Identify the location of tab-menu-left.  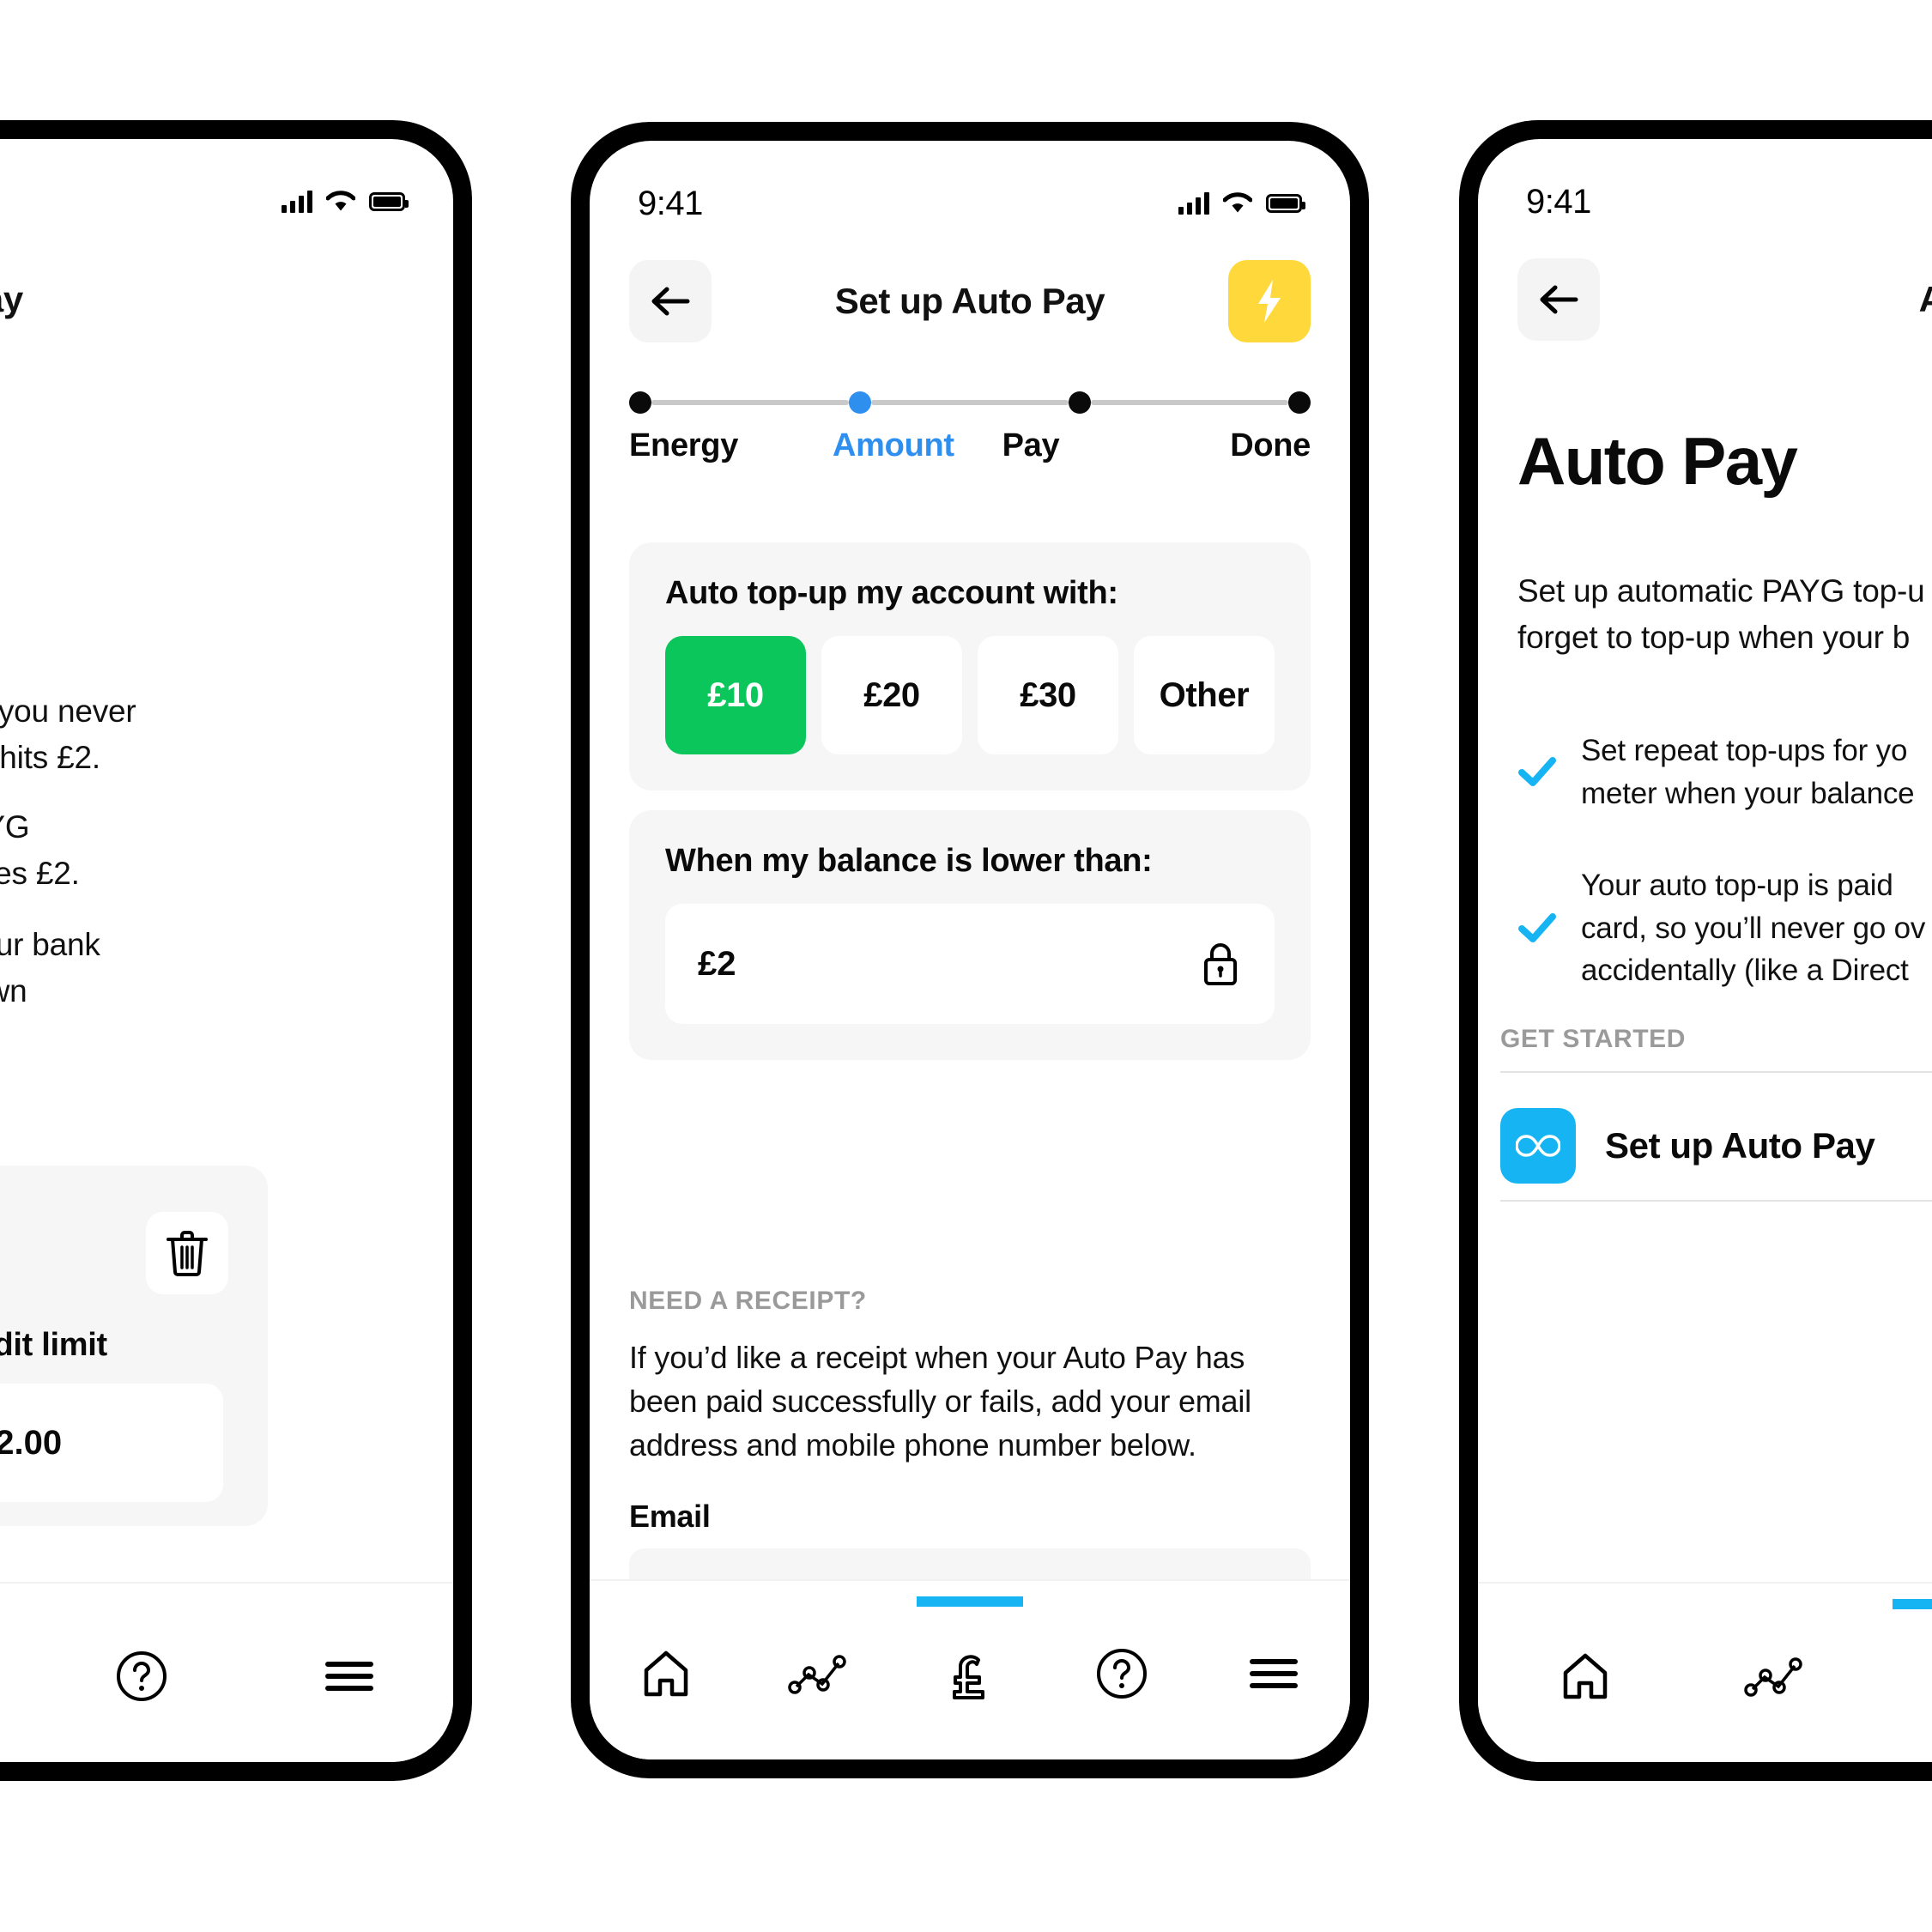
(349, 1676).